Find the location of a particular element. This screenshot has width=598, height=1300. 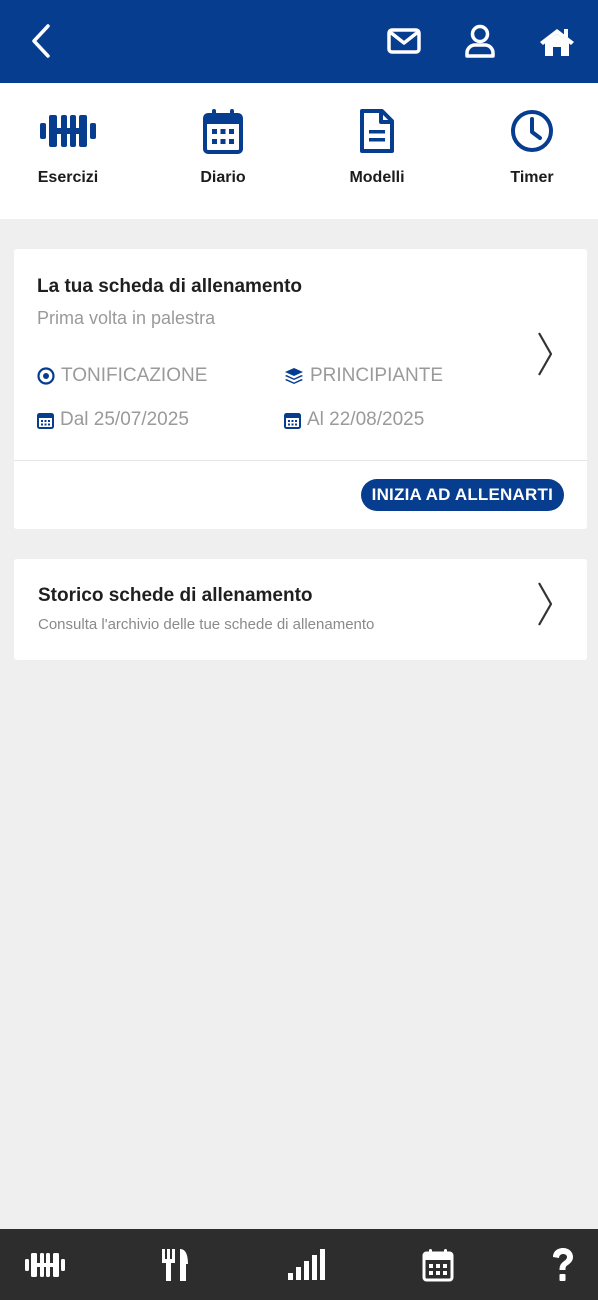

bottom-nav-nutrition is located at coordinates (175, 1265).